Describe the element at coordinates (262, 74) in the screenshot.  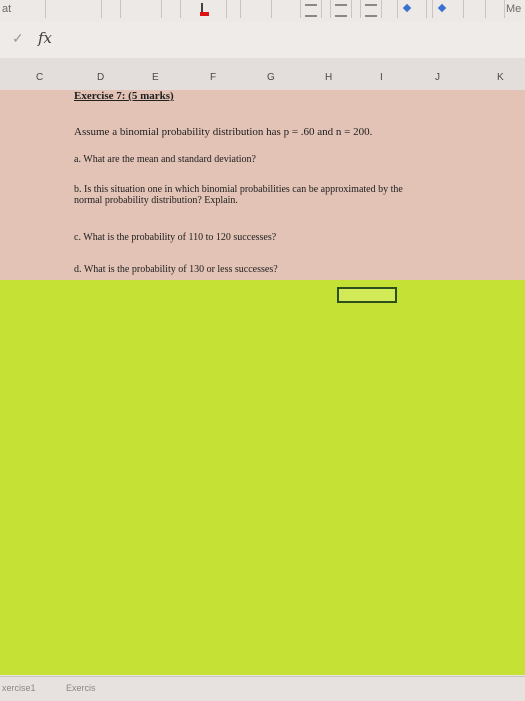
I see `column-headers: C D E F G H I J K` at that location.